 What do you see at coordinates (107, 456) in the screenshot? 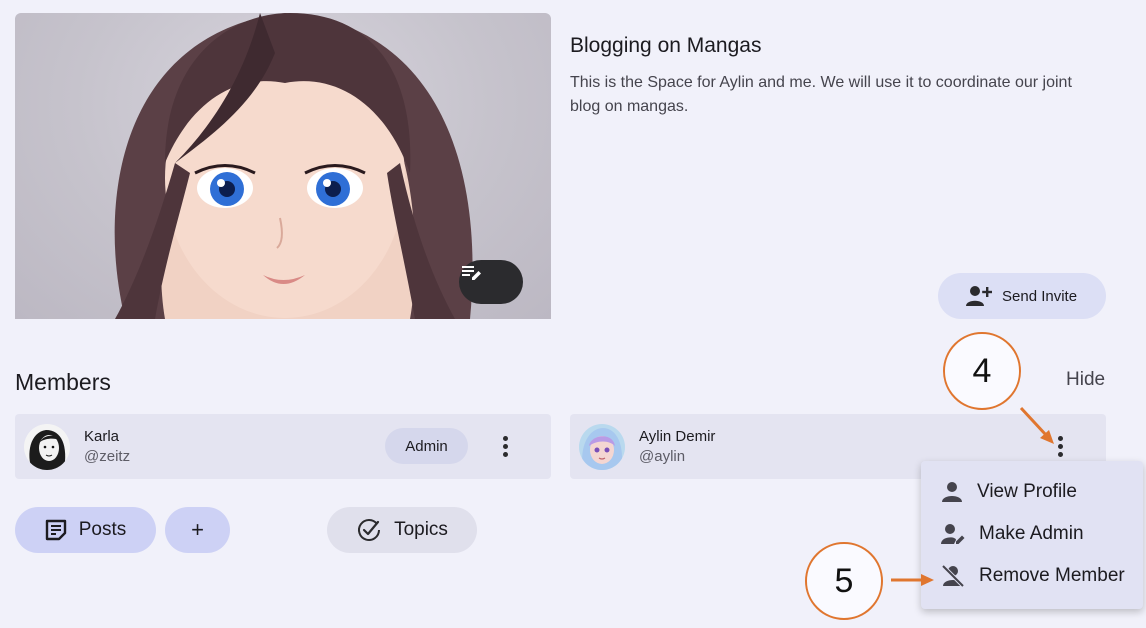
I see `member-handle: @zeitz` at bounding box center [107, 456].